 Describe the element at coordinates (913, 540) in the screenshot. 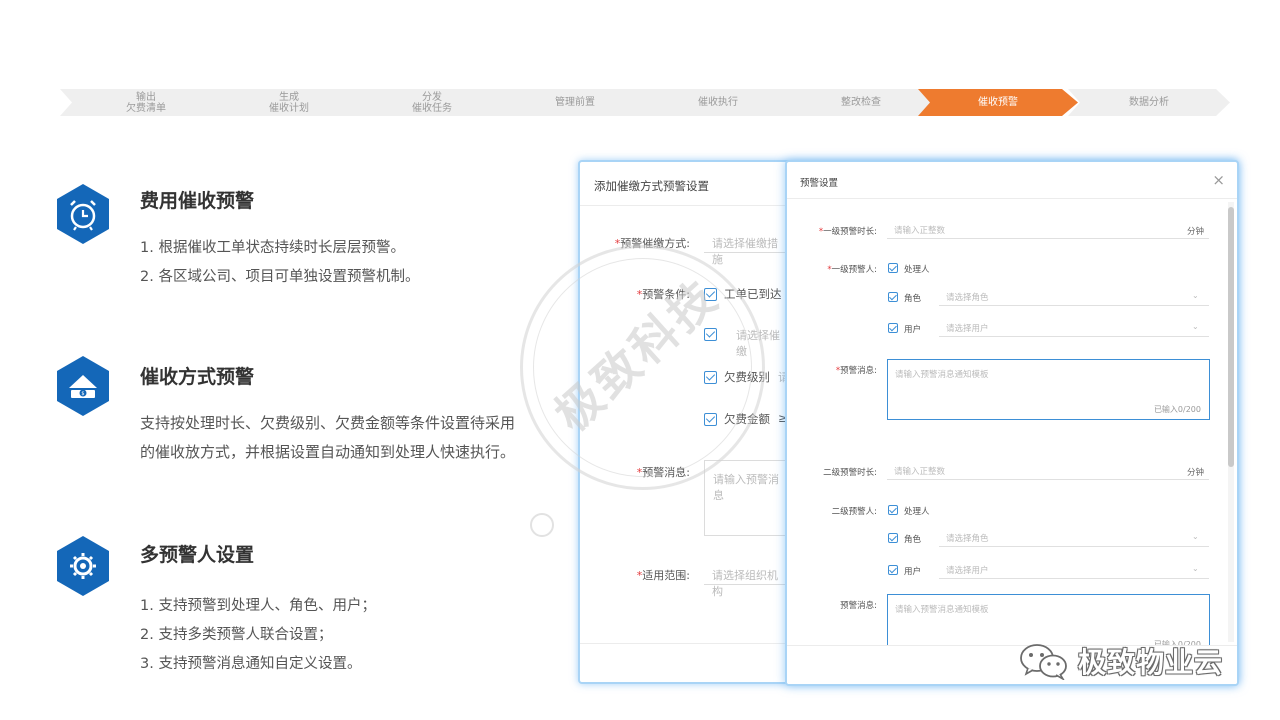

I see `level2-role-label: 角色` at that location.